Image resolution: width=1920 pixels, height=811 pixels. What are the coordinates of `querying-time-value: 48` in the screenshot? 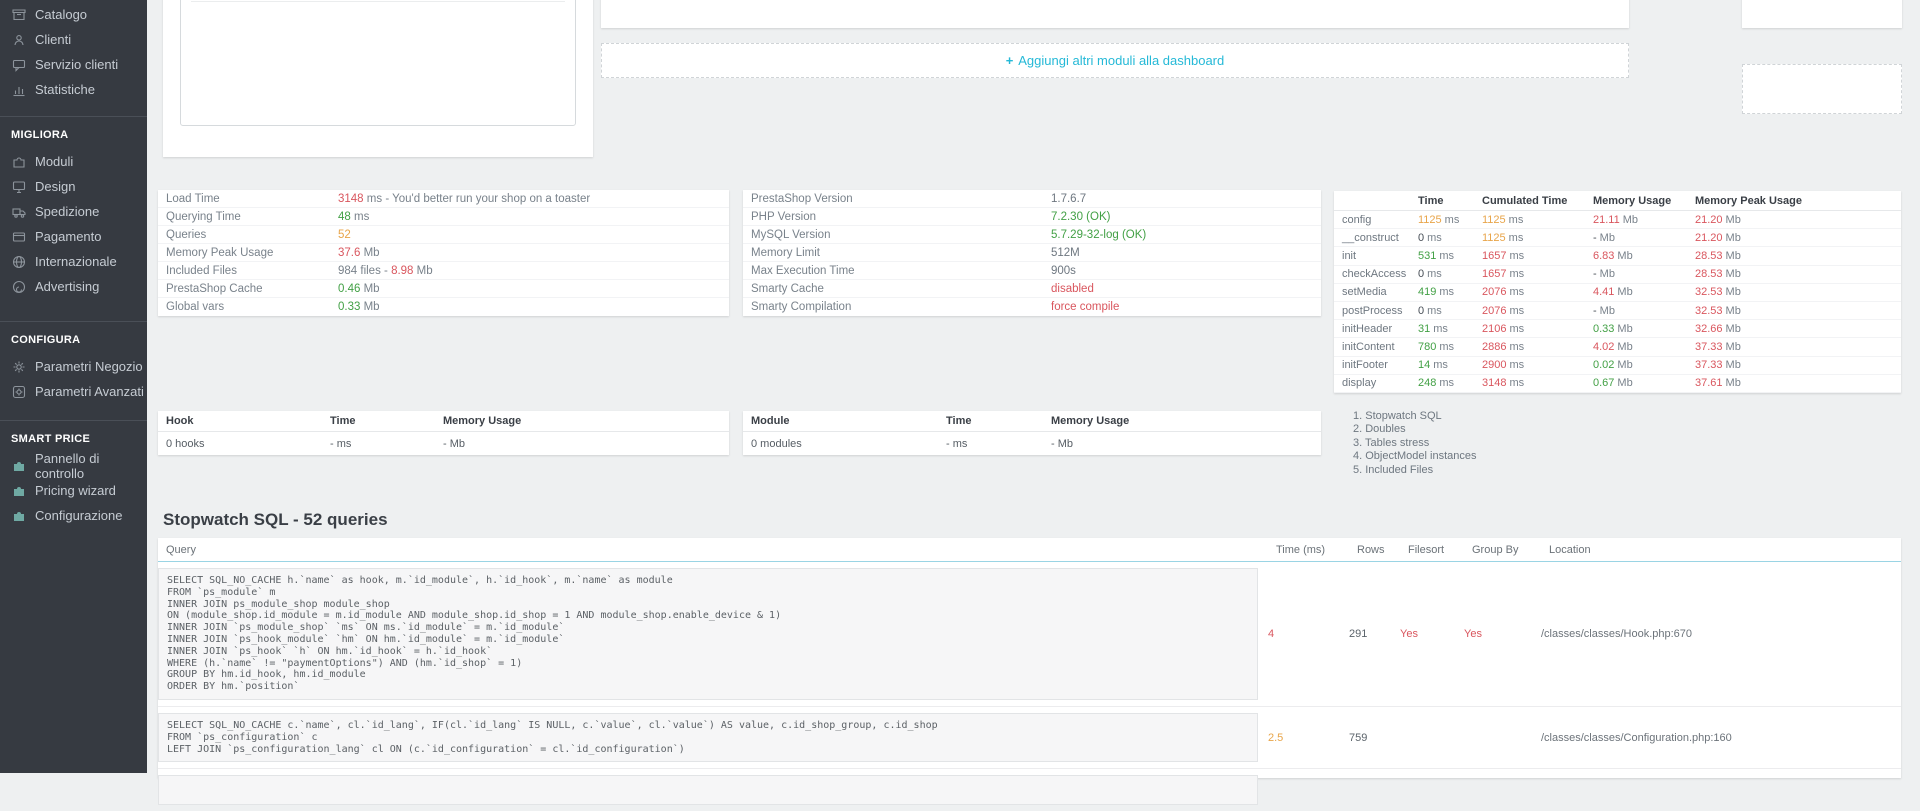 It's located at (344, 216).